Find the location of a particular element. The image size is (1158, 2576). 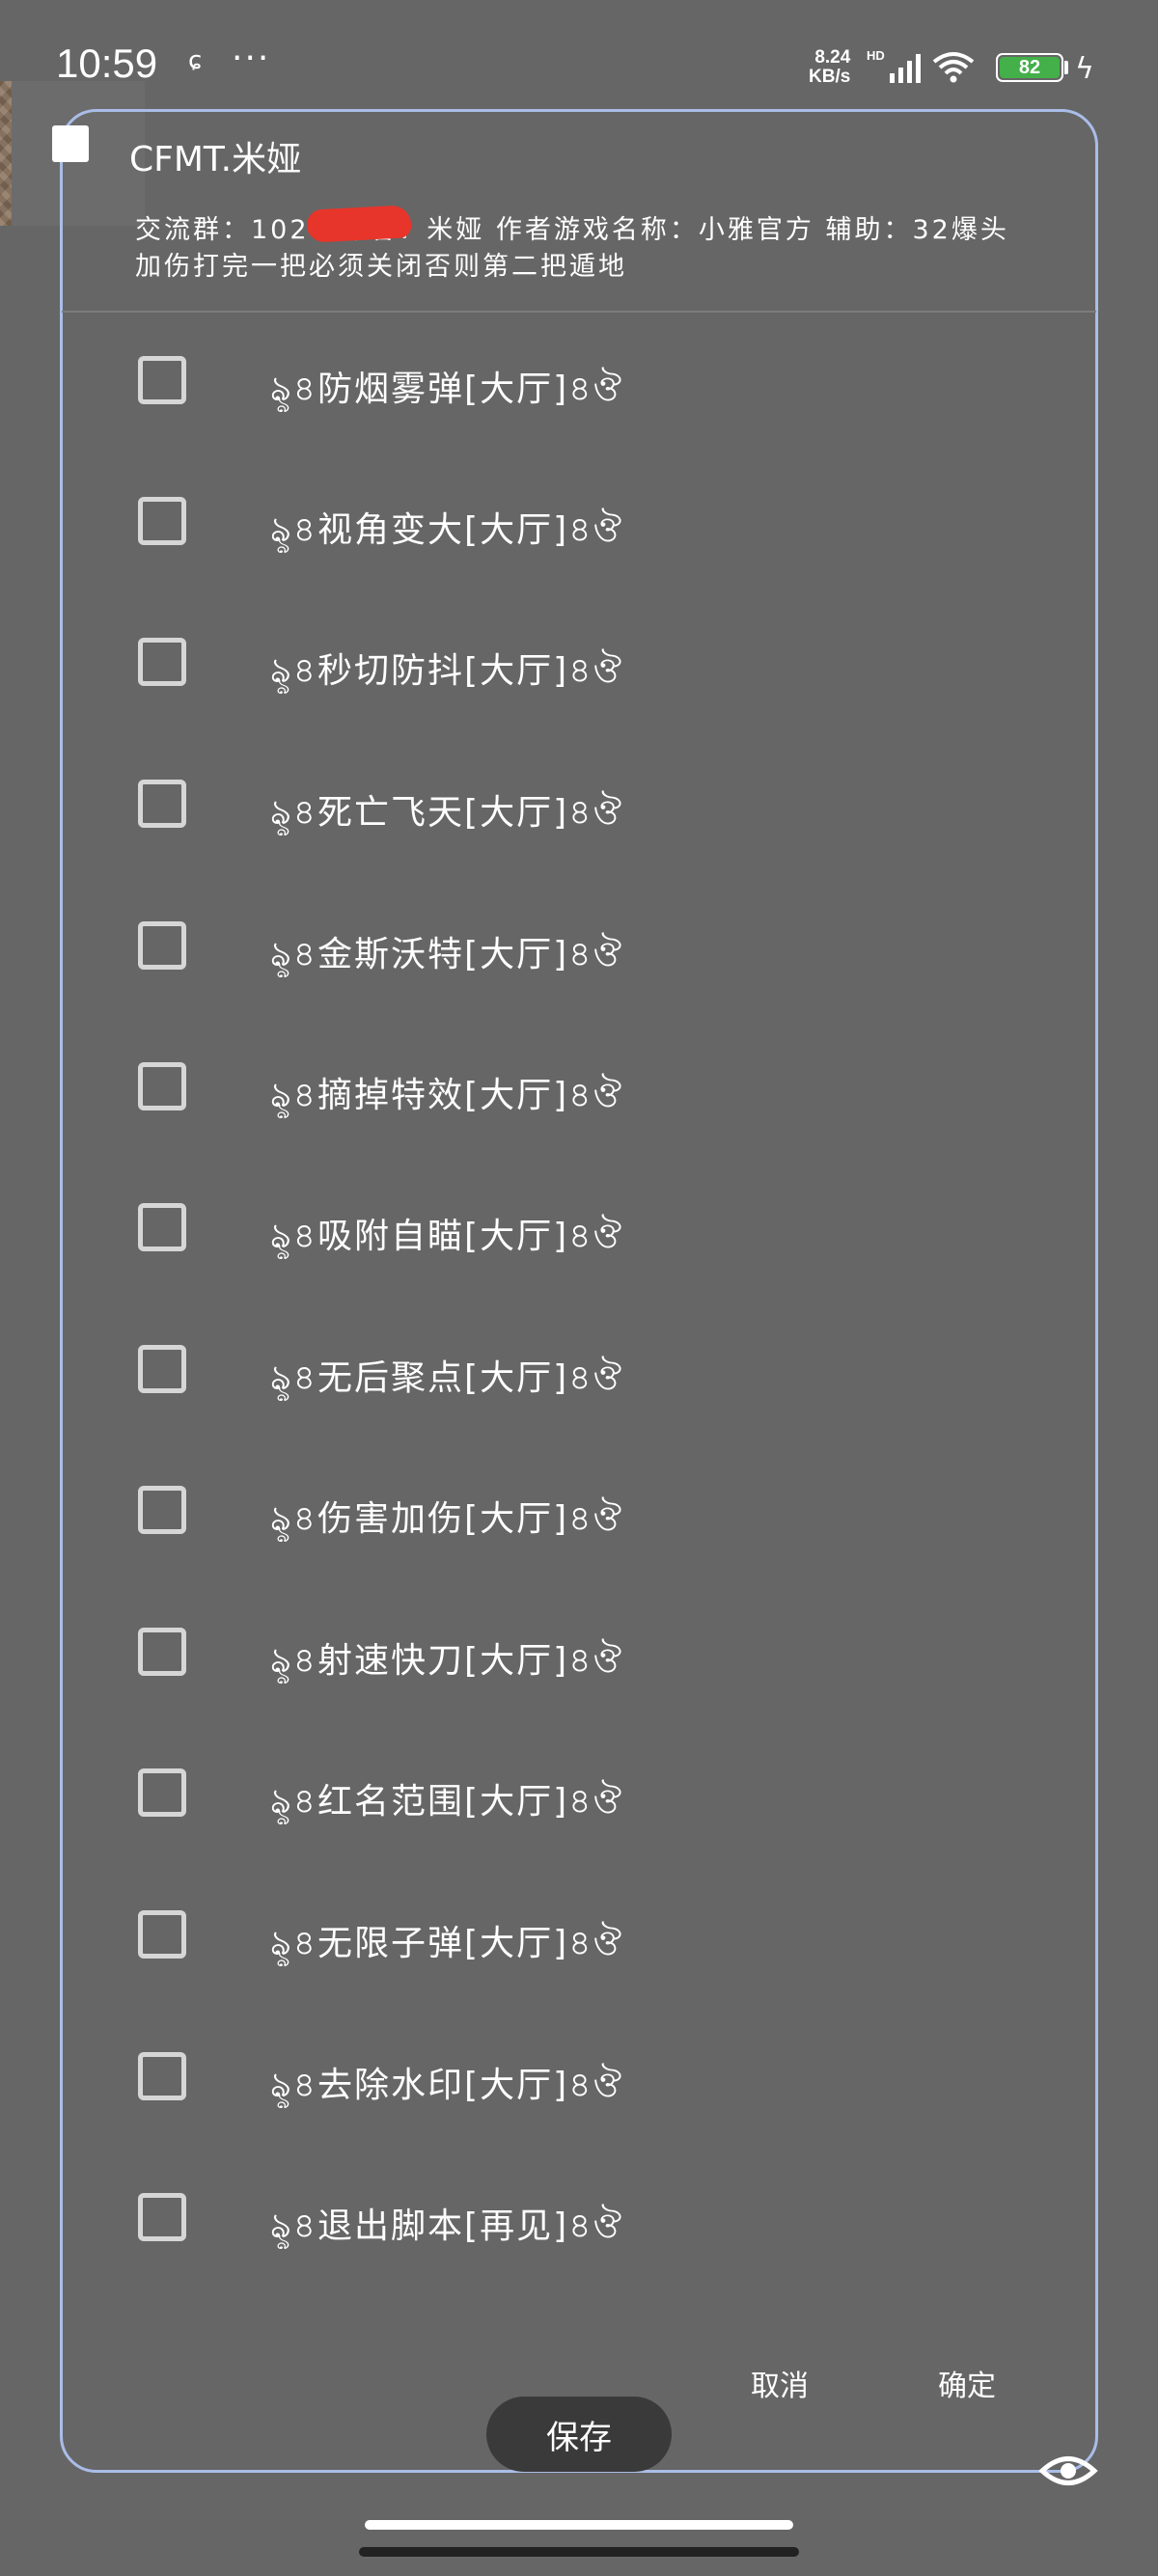

wifi-icon is located at coordinates (953, 67).